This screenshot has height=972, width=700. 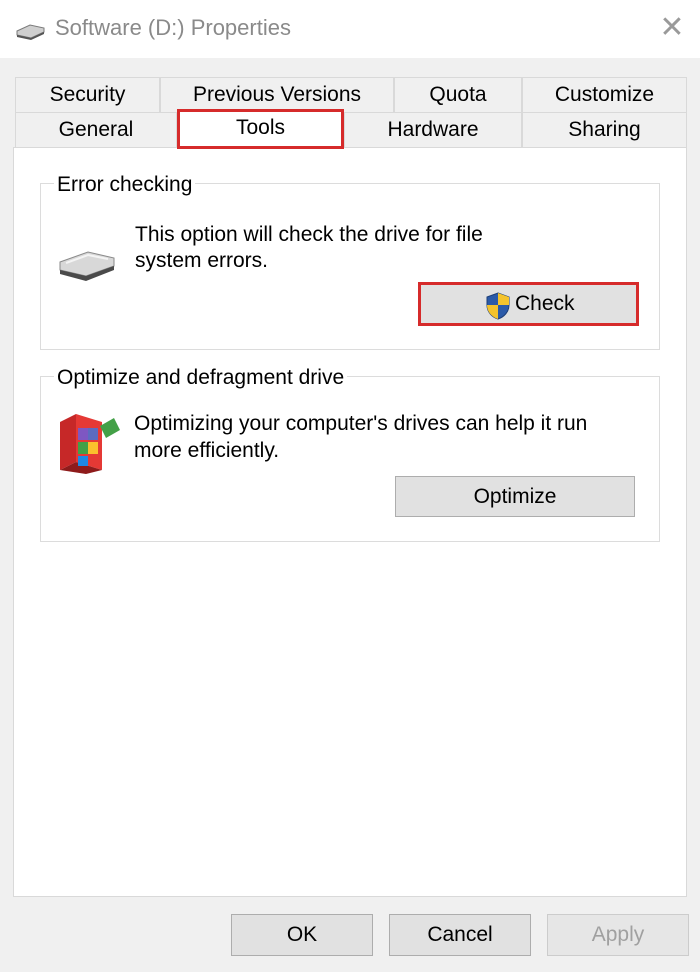 I want to click on tab-general: General, so click(x=96, y=130).